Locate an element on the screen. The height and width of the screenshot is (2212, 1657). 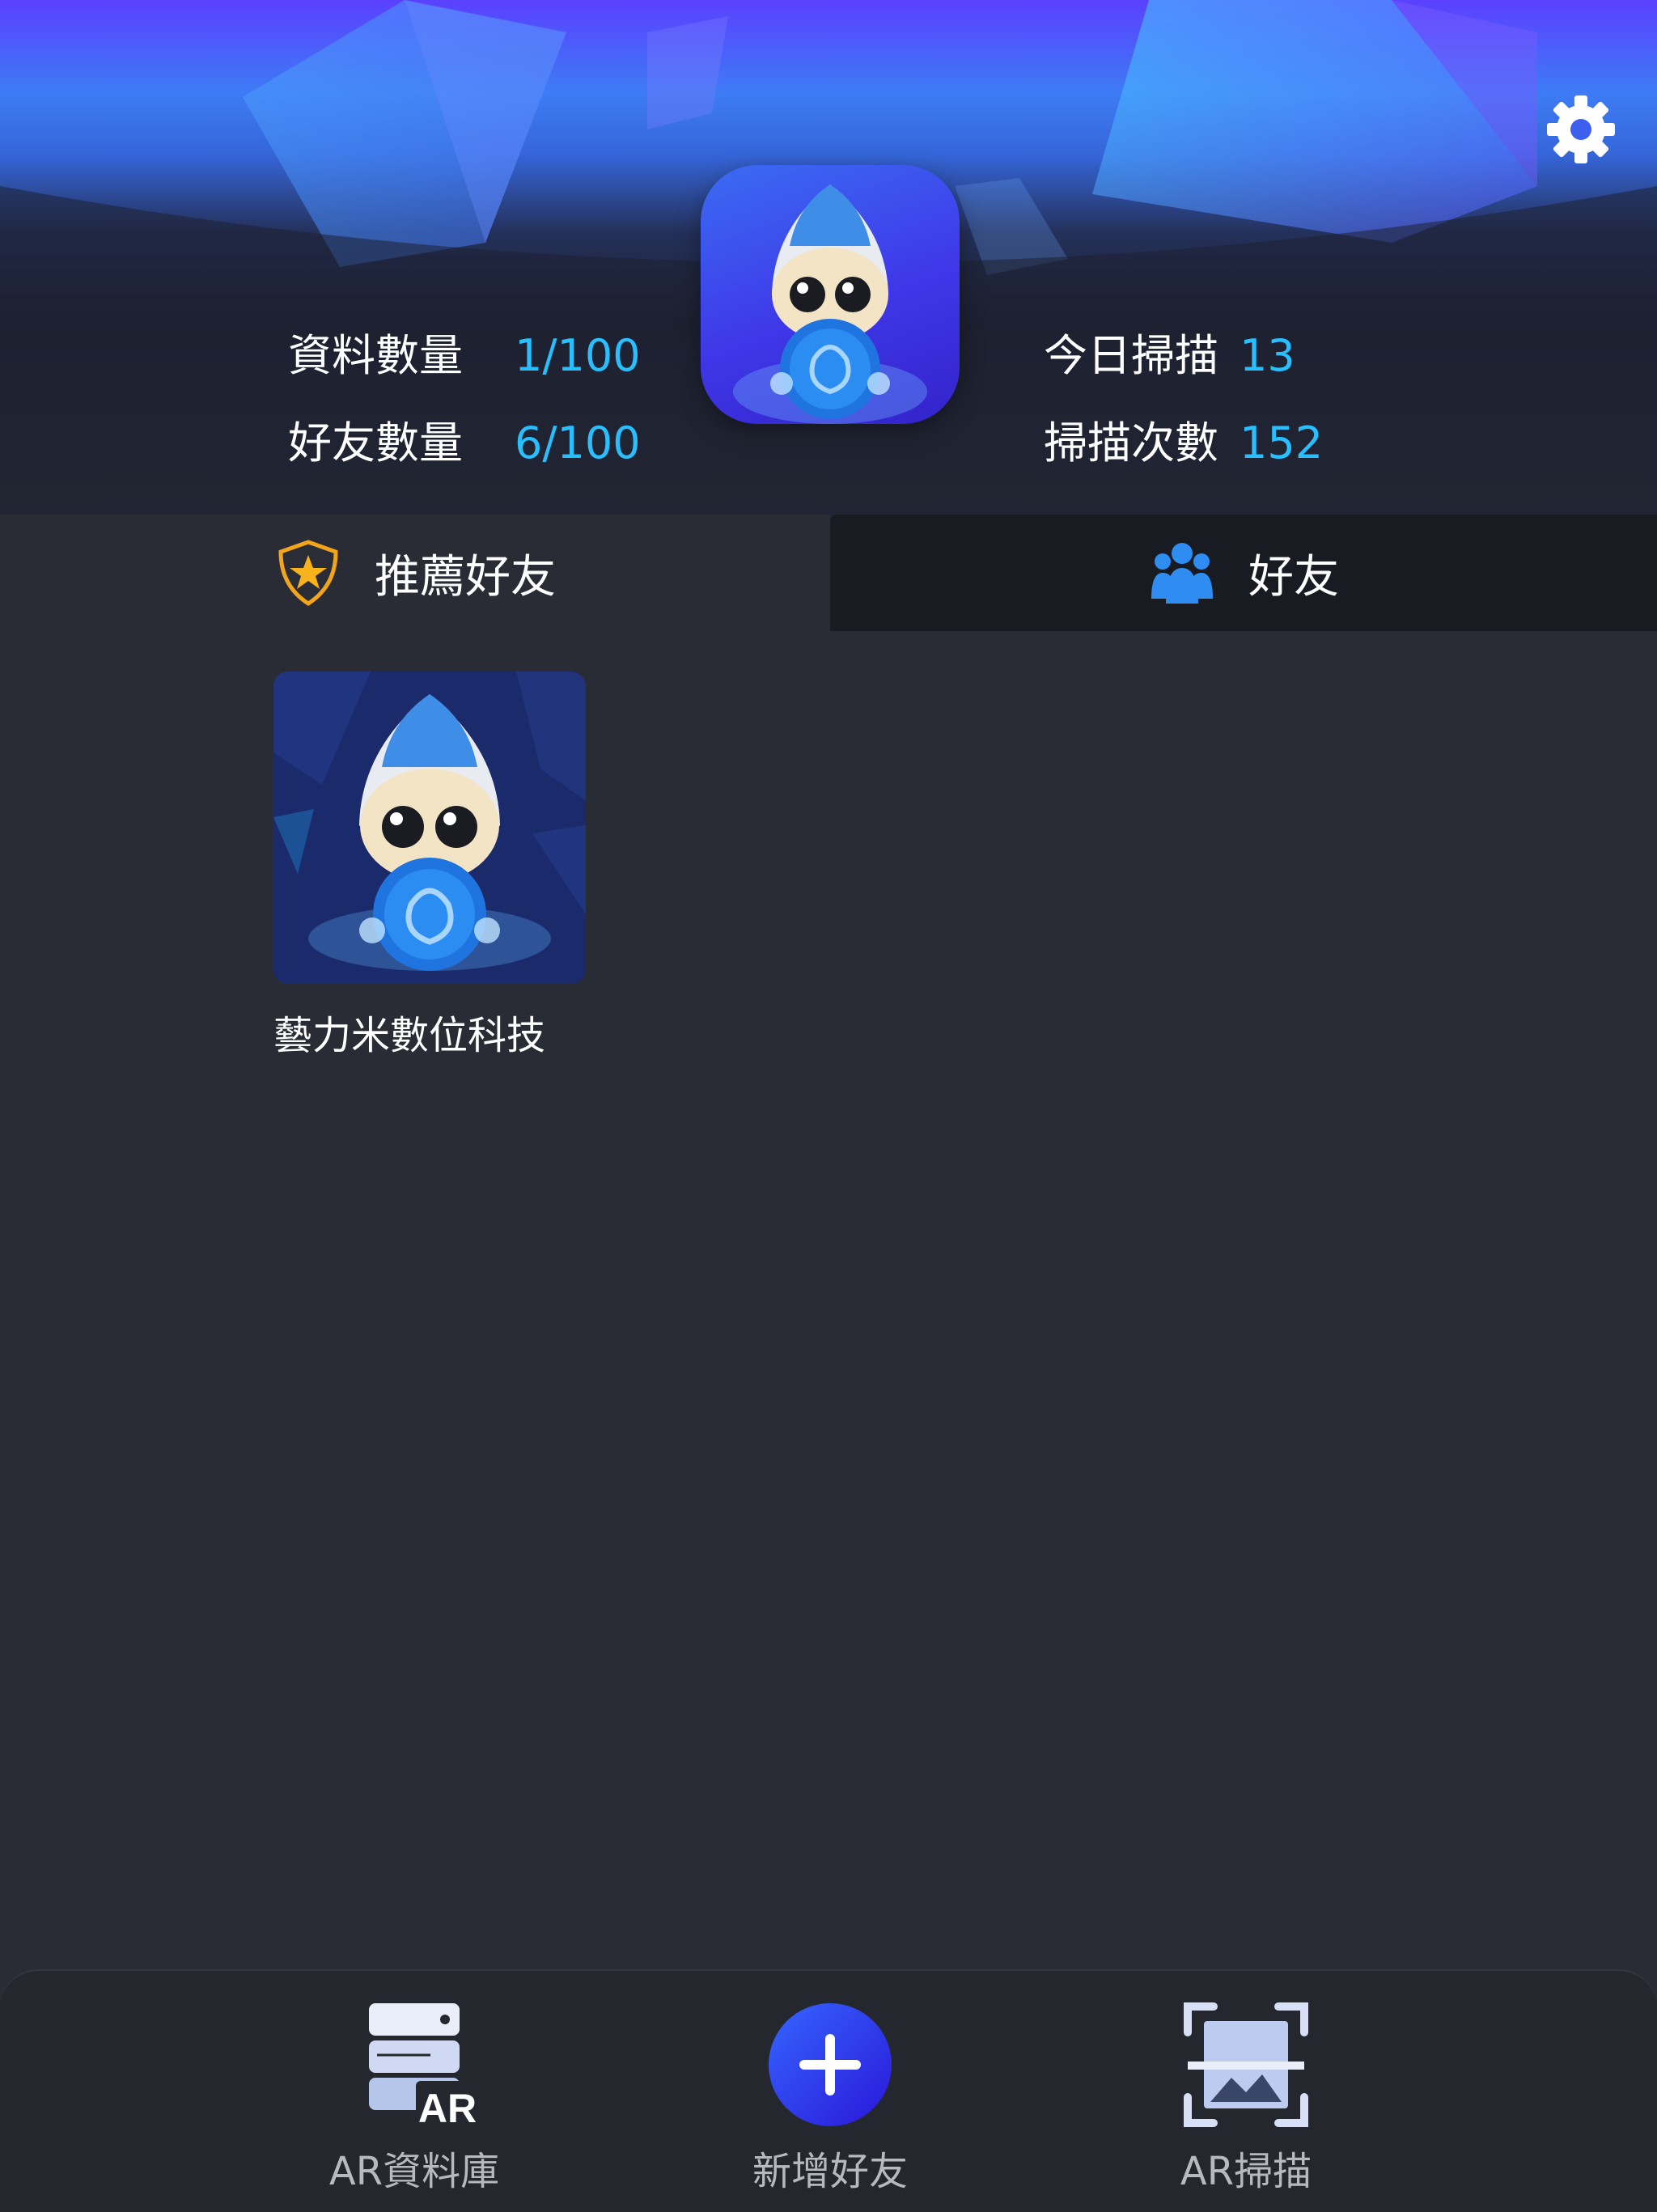
friend-count-stat: 好友數量 6/100 is located at coordinates (464, 439).